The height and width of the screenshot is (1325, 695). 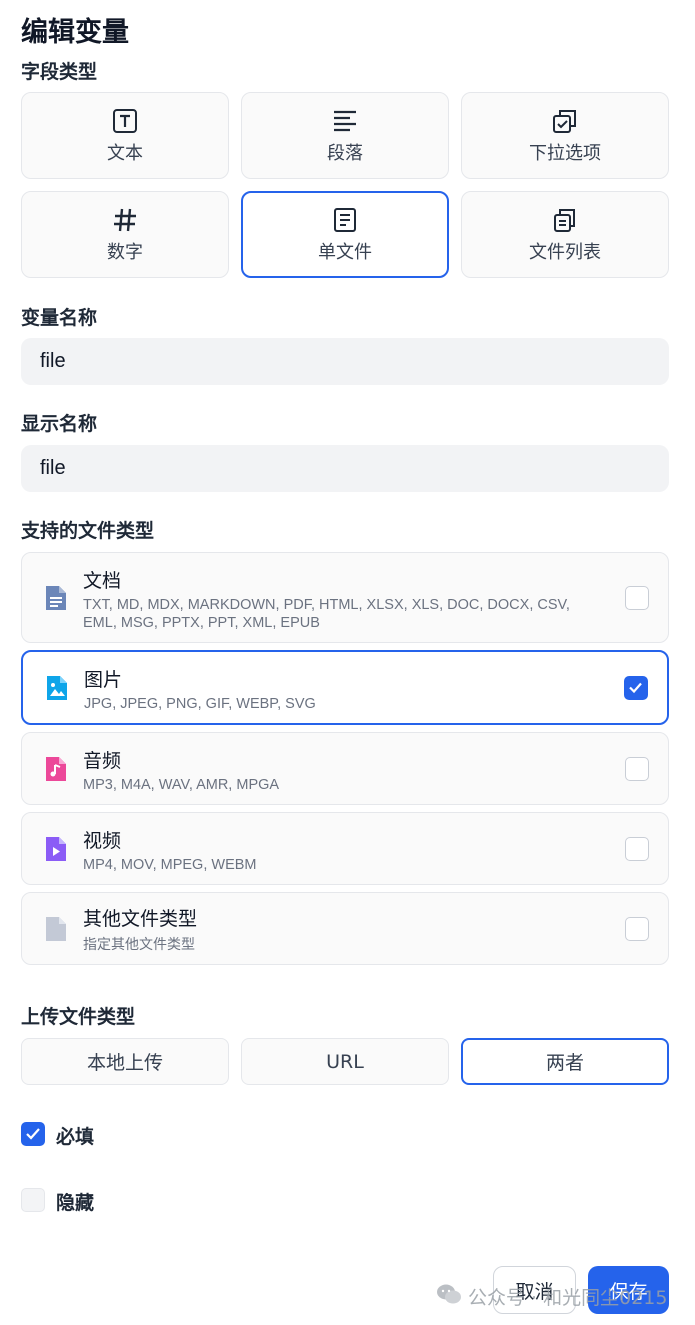 I want to click on wechat-icon, so click(x=449, y=1296).